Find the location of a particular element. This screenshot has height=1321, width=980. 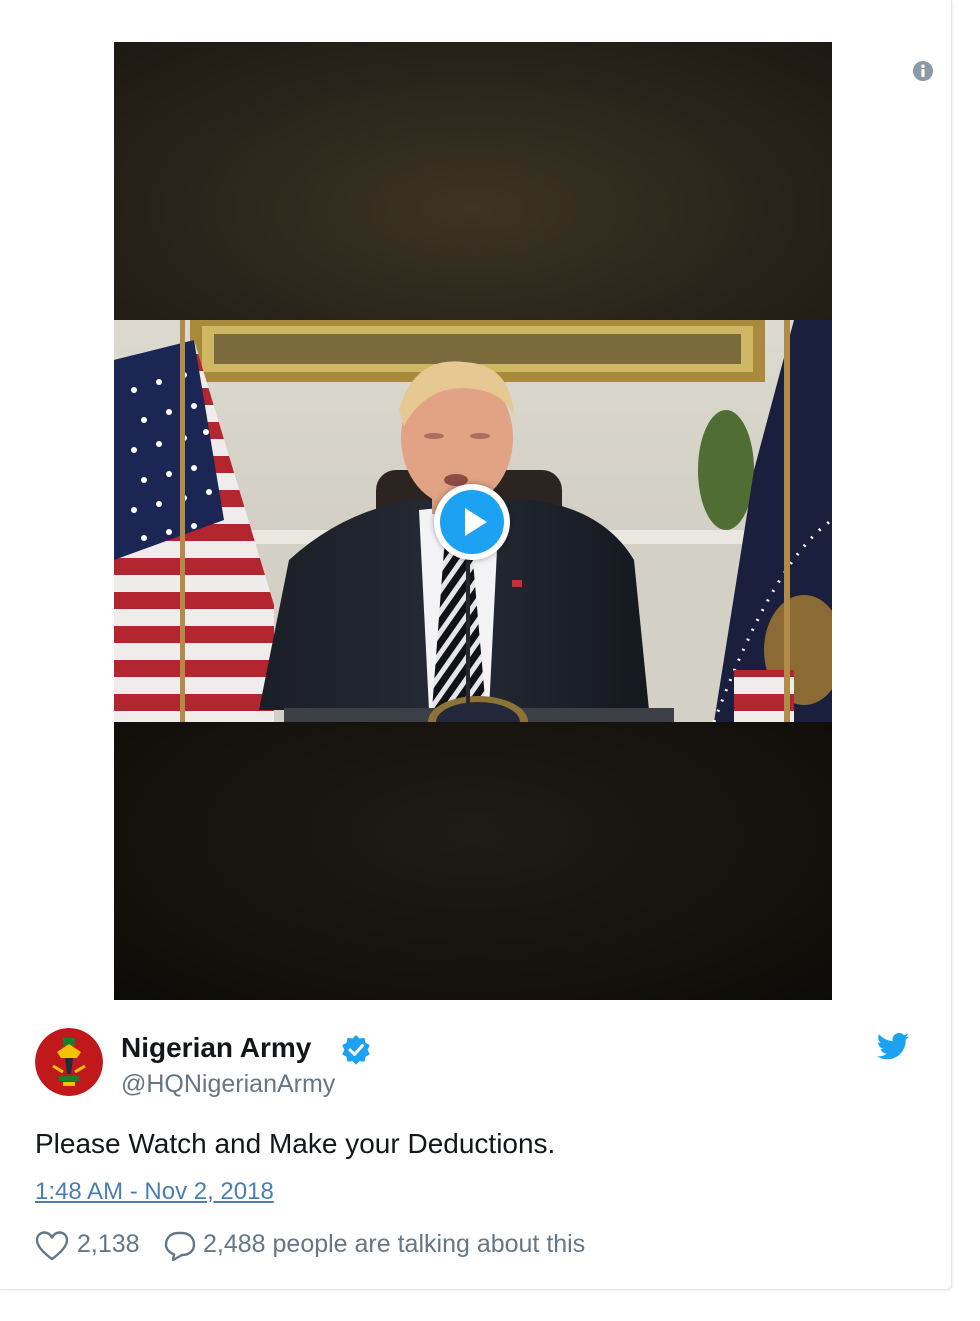

tweet-timestamp-link: 1:48 AM - Nov 2, 2018 is located at coordinates (154, 1192).